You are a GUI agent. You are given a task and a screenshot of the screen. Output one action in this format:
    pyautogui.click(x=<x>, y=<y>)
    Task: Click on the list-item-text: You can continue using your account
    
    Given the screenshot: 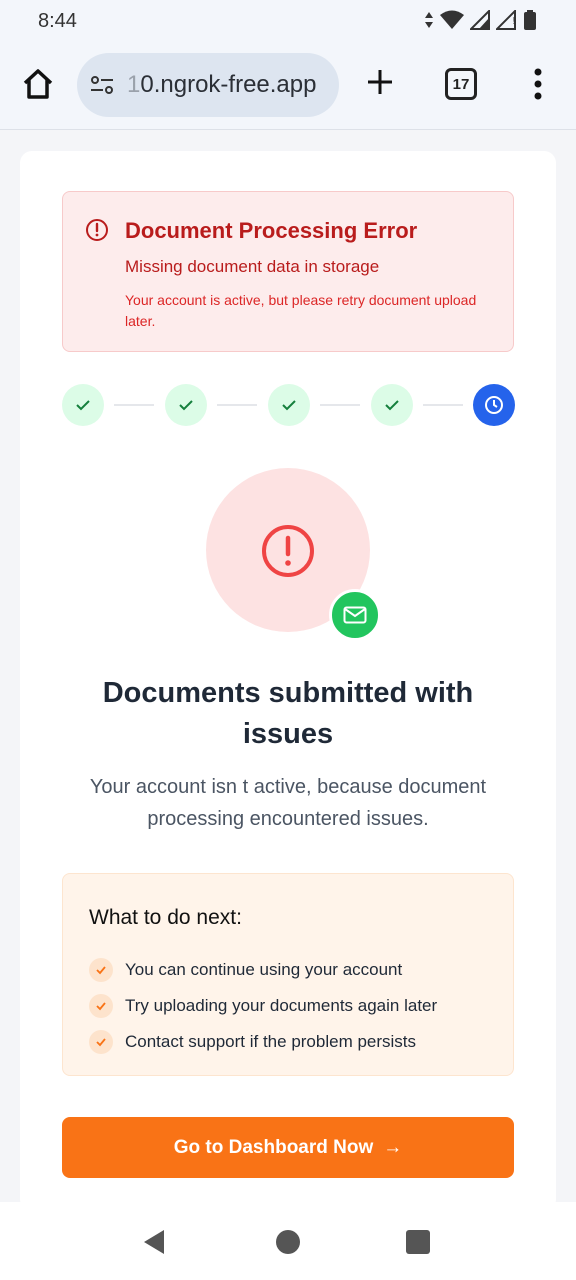 What is the action you would take?
    pyautogui.click(x=264, y=969)
    